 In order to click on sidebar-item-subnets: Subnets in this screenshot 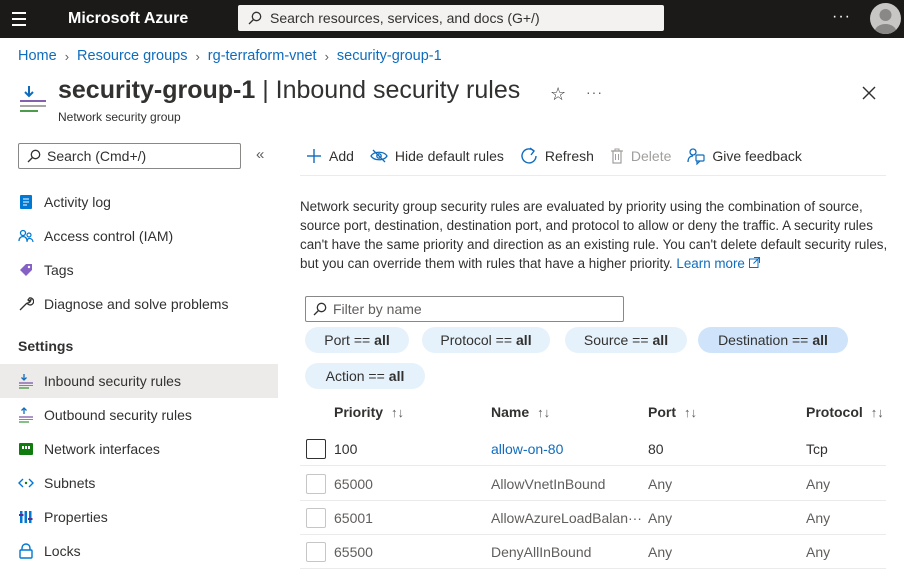, I will do `click(139, 483)`.